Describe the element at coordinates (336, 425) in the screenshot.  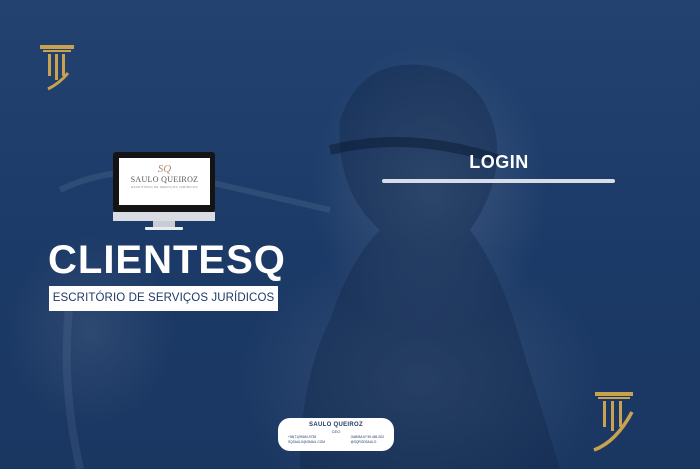
I see `card-name: SAULO QUEIROZ` at that location.